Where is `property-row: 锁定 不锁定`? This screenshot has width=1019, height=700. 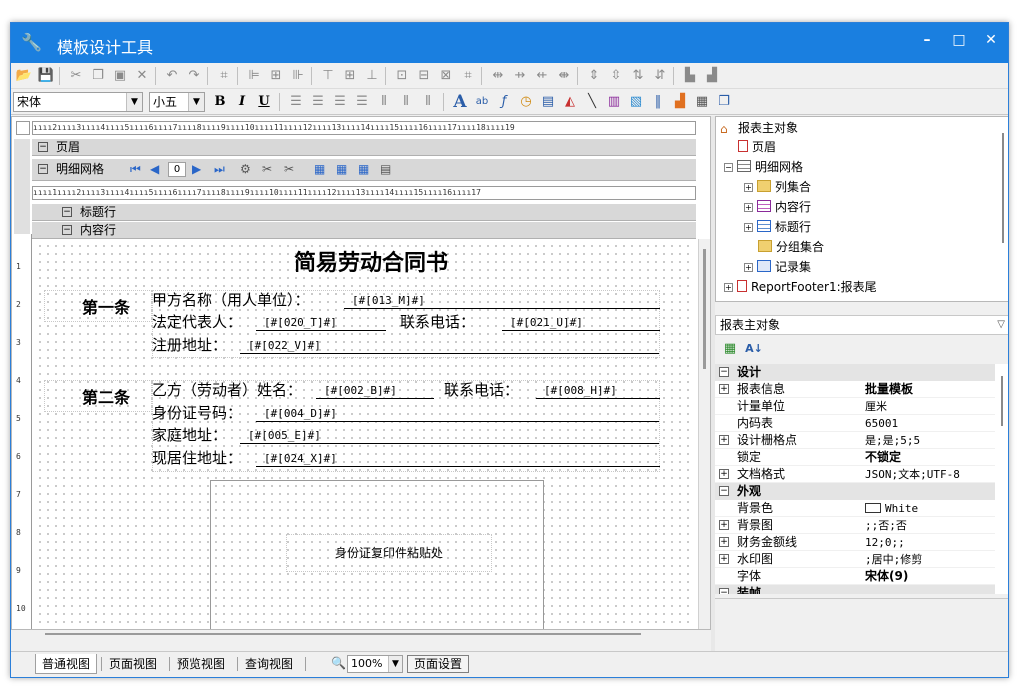
property-row: 锁定 不锁定 is located at coordinates (855, 457).